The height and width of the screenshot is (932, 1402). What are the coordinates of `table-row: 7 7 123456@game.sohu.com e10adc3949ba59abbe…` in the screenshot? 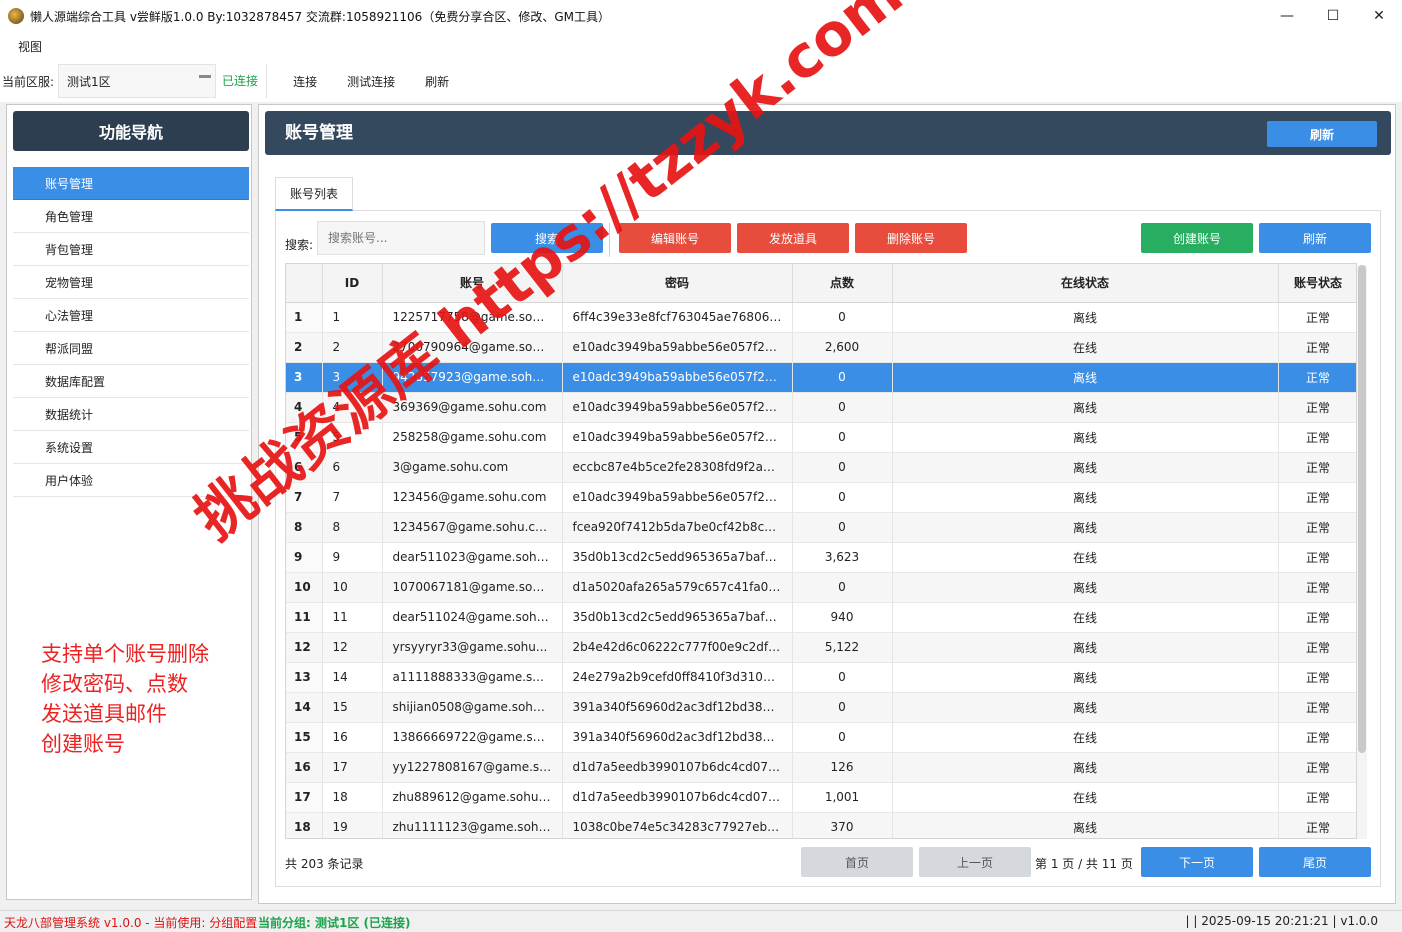 It's located at (821, 497).